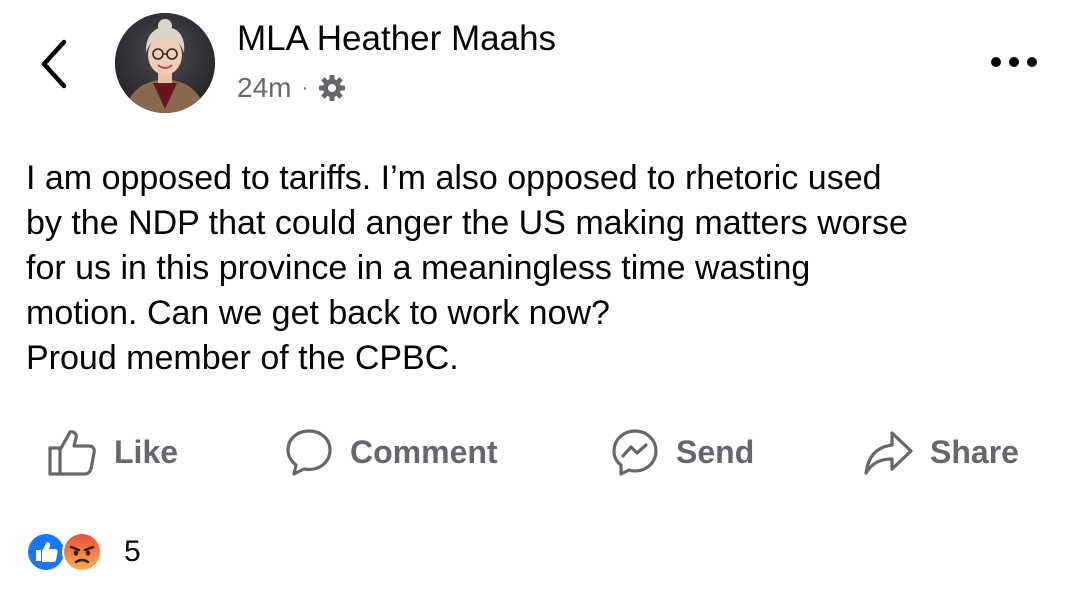 This screenshot has width=1073, height=603. I want to click on share-button: Share, so click(940, 452).